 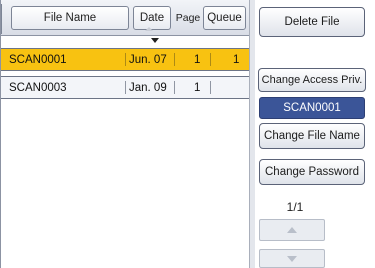 I want to click on delete-file-button: Delete File, so click(x=312, y=22).